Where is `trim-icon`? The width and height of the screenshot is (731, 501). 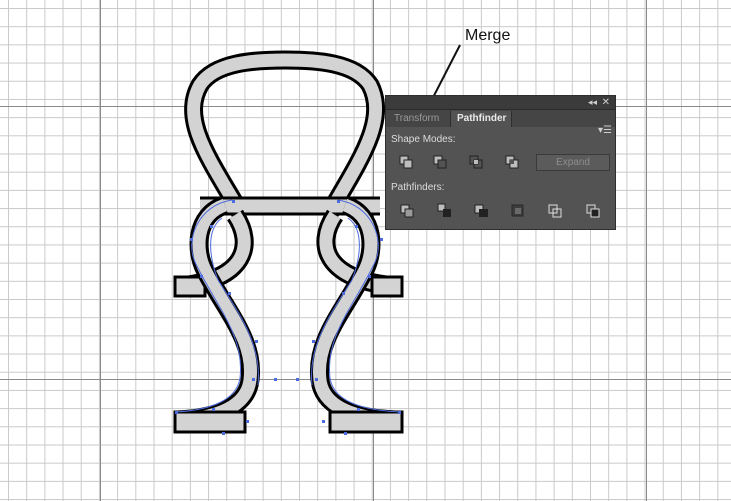
trim-icon is located at coordinates (444, 210).